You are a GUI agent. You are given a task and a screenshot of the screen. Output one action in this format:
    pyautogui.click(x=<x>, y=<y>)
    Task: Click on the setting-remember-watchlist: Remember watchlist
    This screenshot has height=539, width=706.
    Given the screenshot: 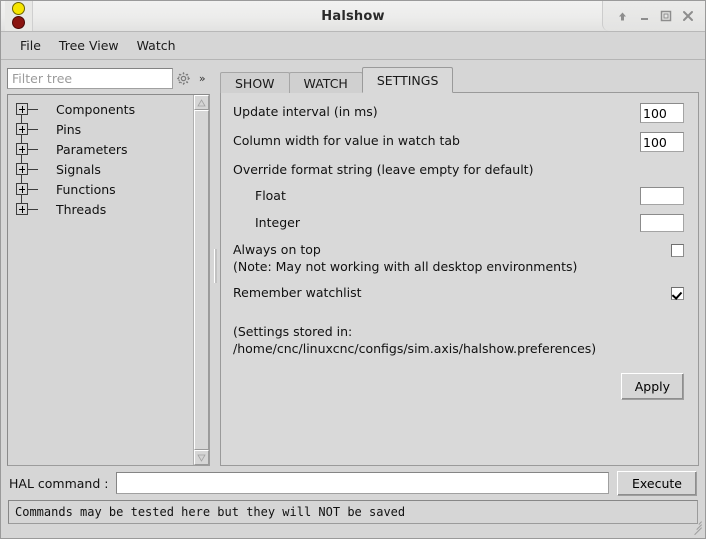 What is the action you would take?
    pyautogui.click(x=458, y=292)
    